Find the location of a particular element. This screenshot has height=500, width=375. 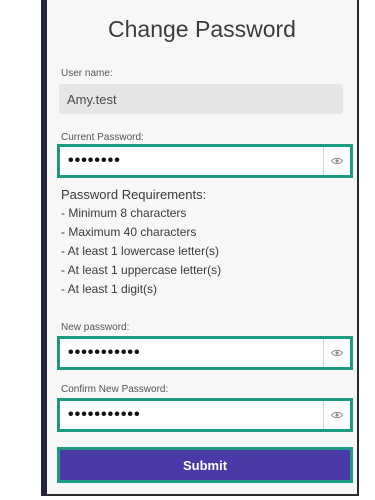

submit-button: Submit is located at coordinates (205, 465).